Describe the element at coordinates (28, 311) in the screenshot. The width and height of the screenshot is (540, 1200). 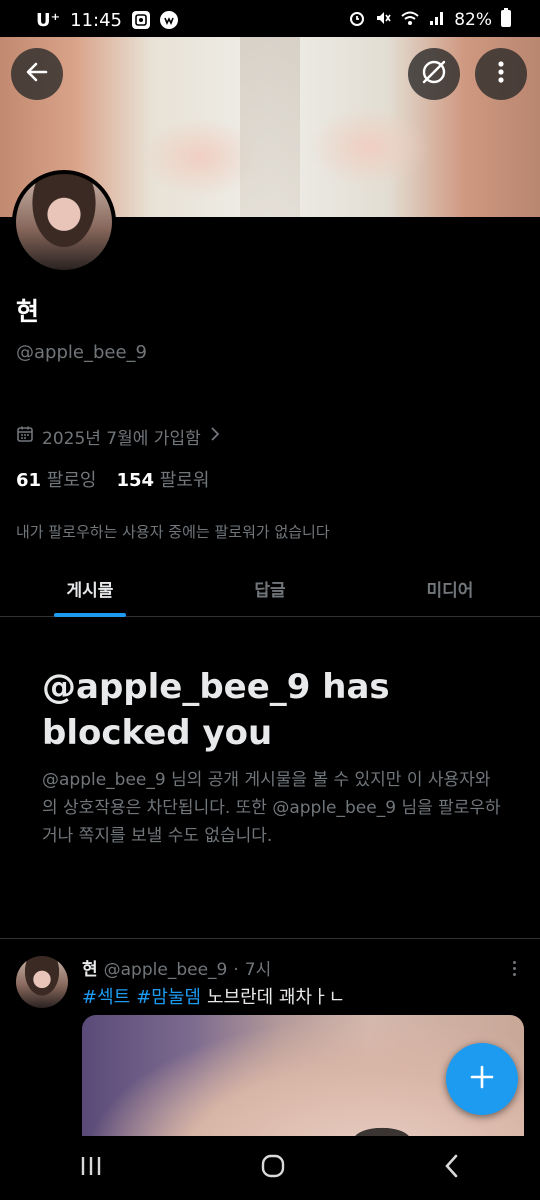
I see `profile-name: 현` at that location.